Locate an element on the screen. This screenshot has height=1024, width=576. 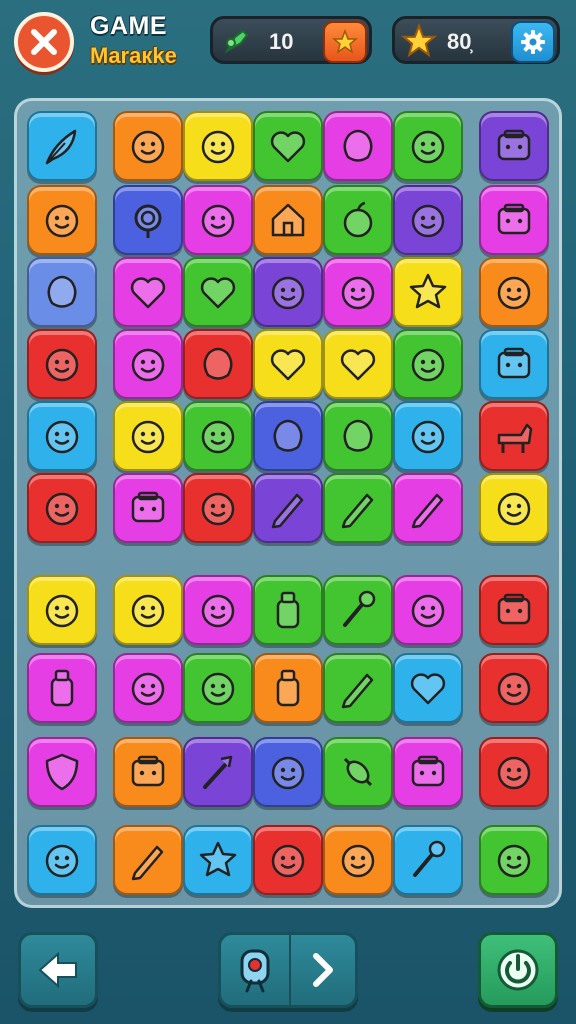
next-button is located at coordinates (323, 970).